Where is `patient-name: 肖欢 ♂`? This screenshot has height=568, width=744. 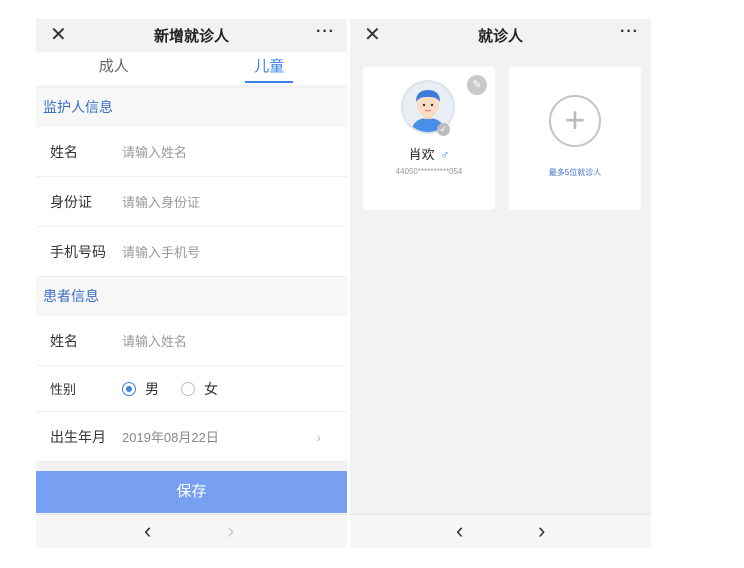
patient-name: 肖欢 ♂ is located at coordinates (429, 153).